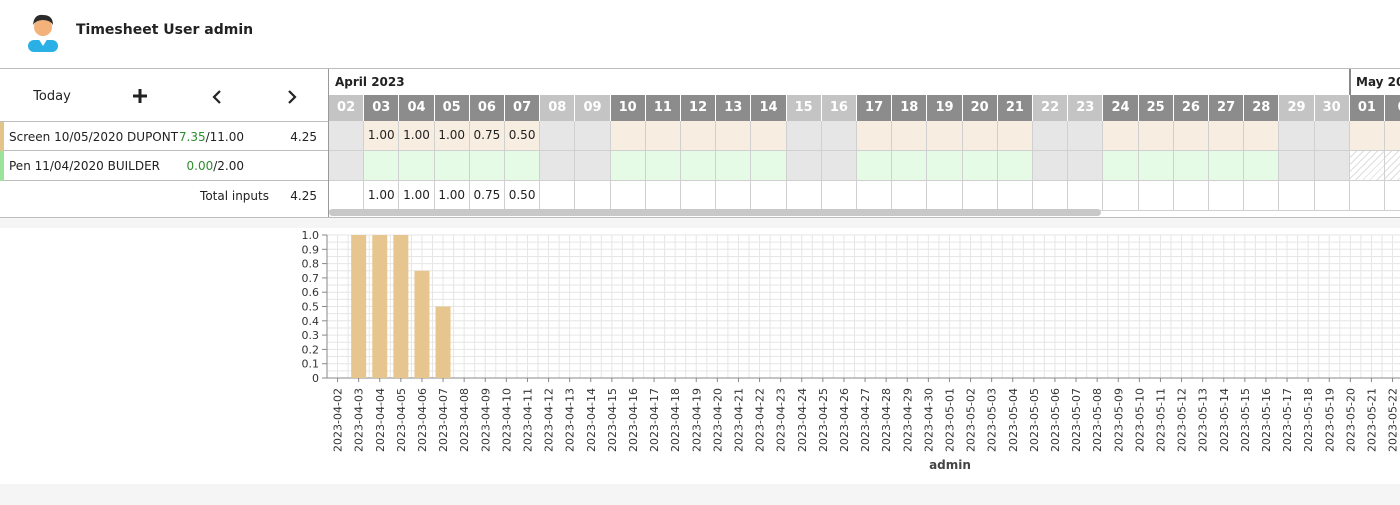 The height and width of the screenshot is (505, 1400). What do you see at coordinates (164, 166) in the screenshot?
I see `task-row: Pen 11/04/2020 BUILDER 0.00/2.00` at bounding box center [164, 166].